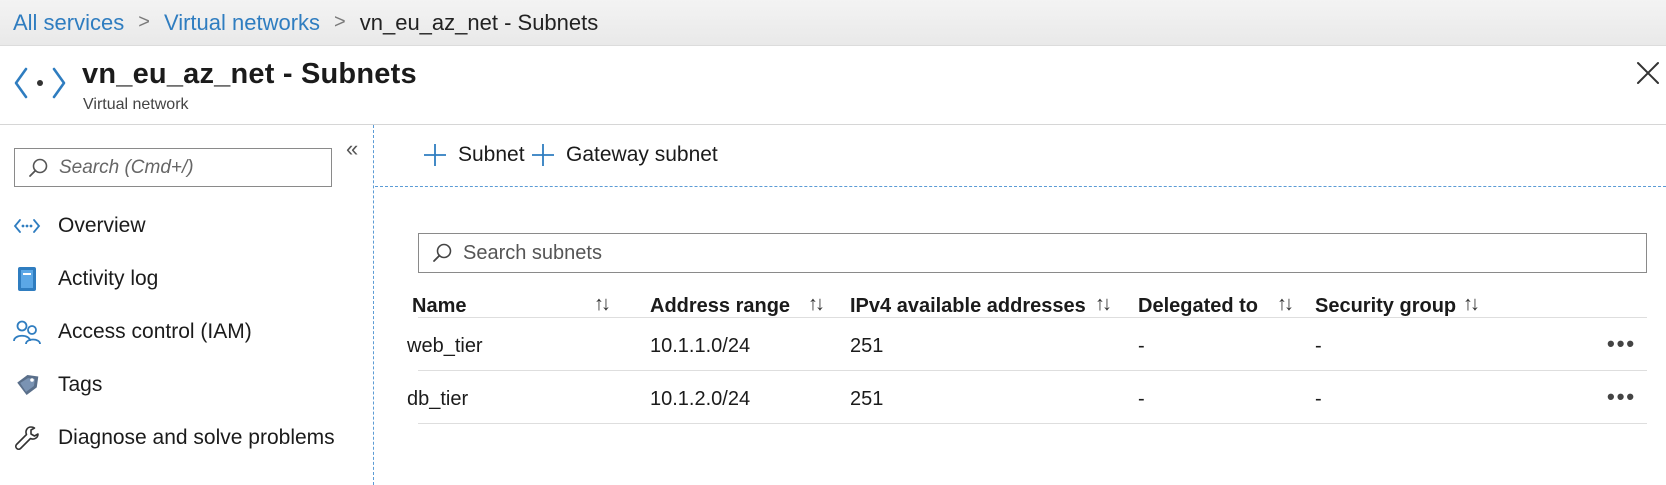 This screenshot has width=1666, height=485. I want to click on add-subnet-button: Subnet, so click(474, 155).